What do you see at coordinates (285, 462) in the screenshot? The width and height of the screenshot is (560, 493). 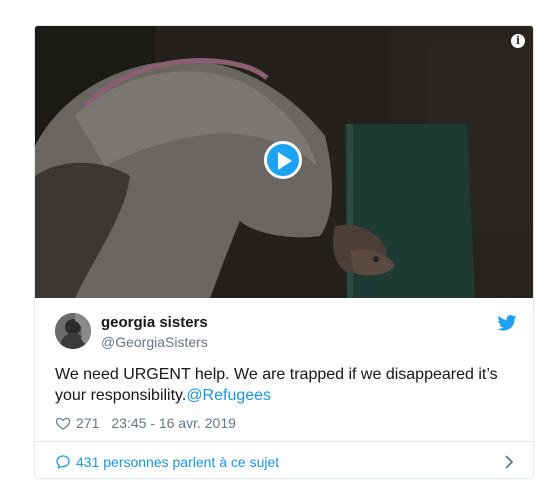 I see `conversation-link: 431 personnes parlent à ce sujet` at bounding box center [285, 462].